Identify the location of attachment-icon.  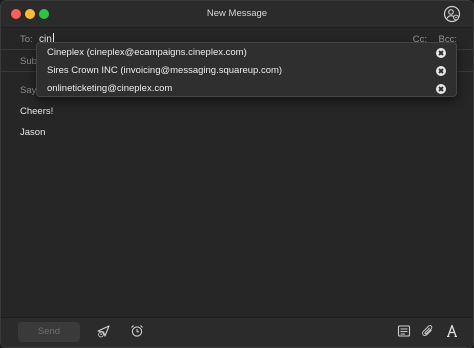
(428, 331).